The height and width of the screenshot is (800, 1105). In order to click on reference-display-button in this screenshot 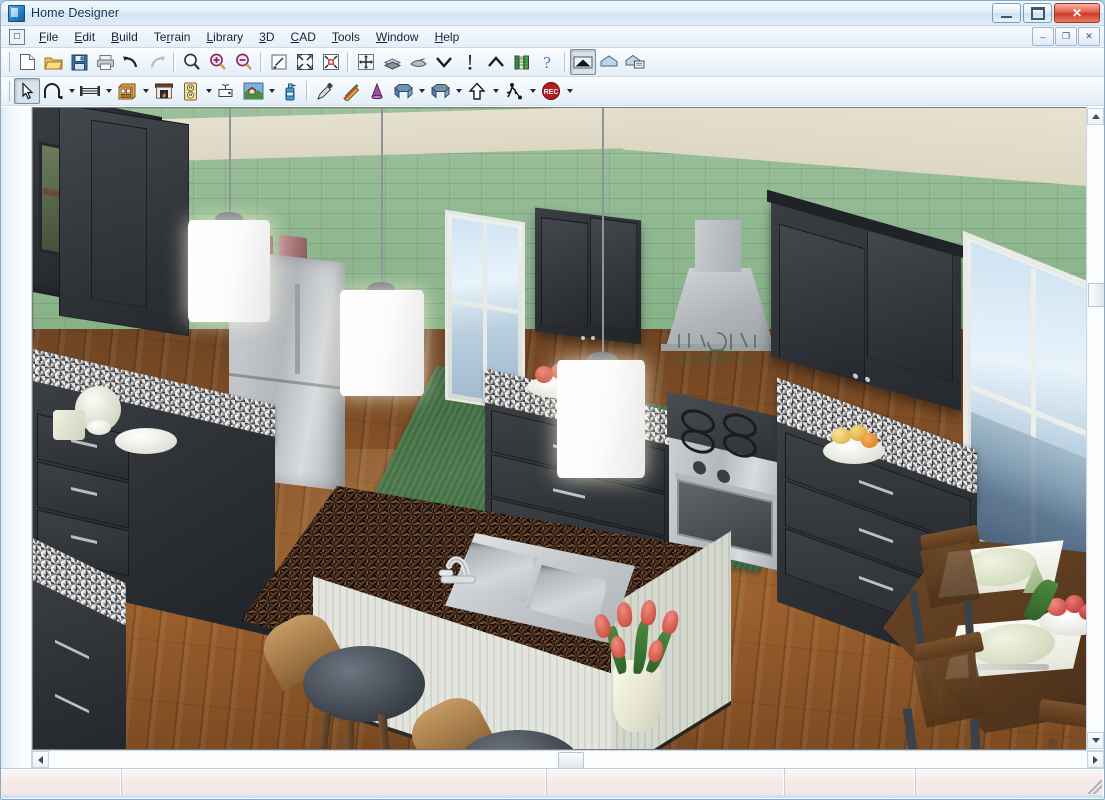, I will do `click(470, 62)`.